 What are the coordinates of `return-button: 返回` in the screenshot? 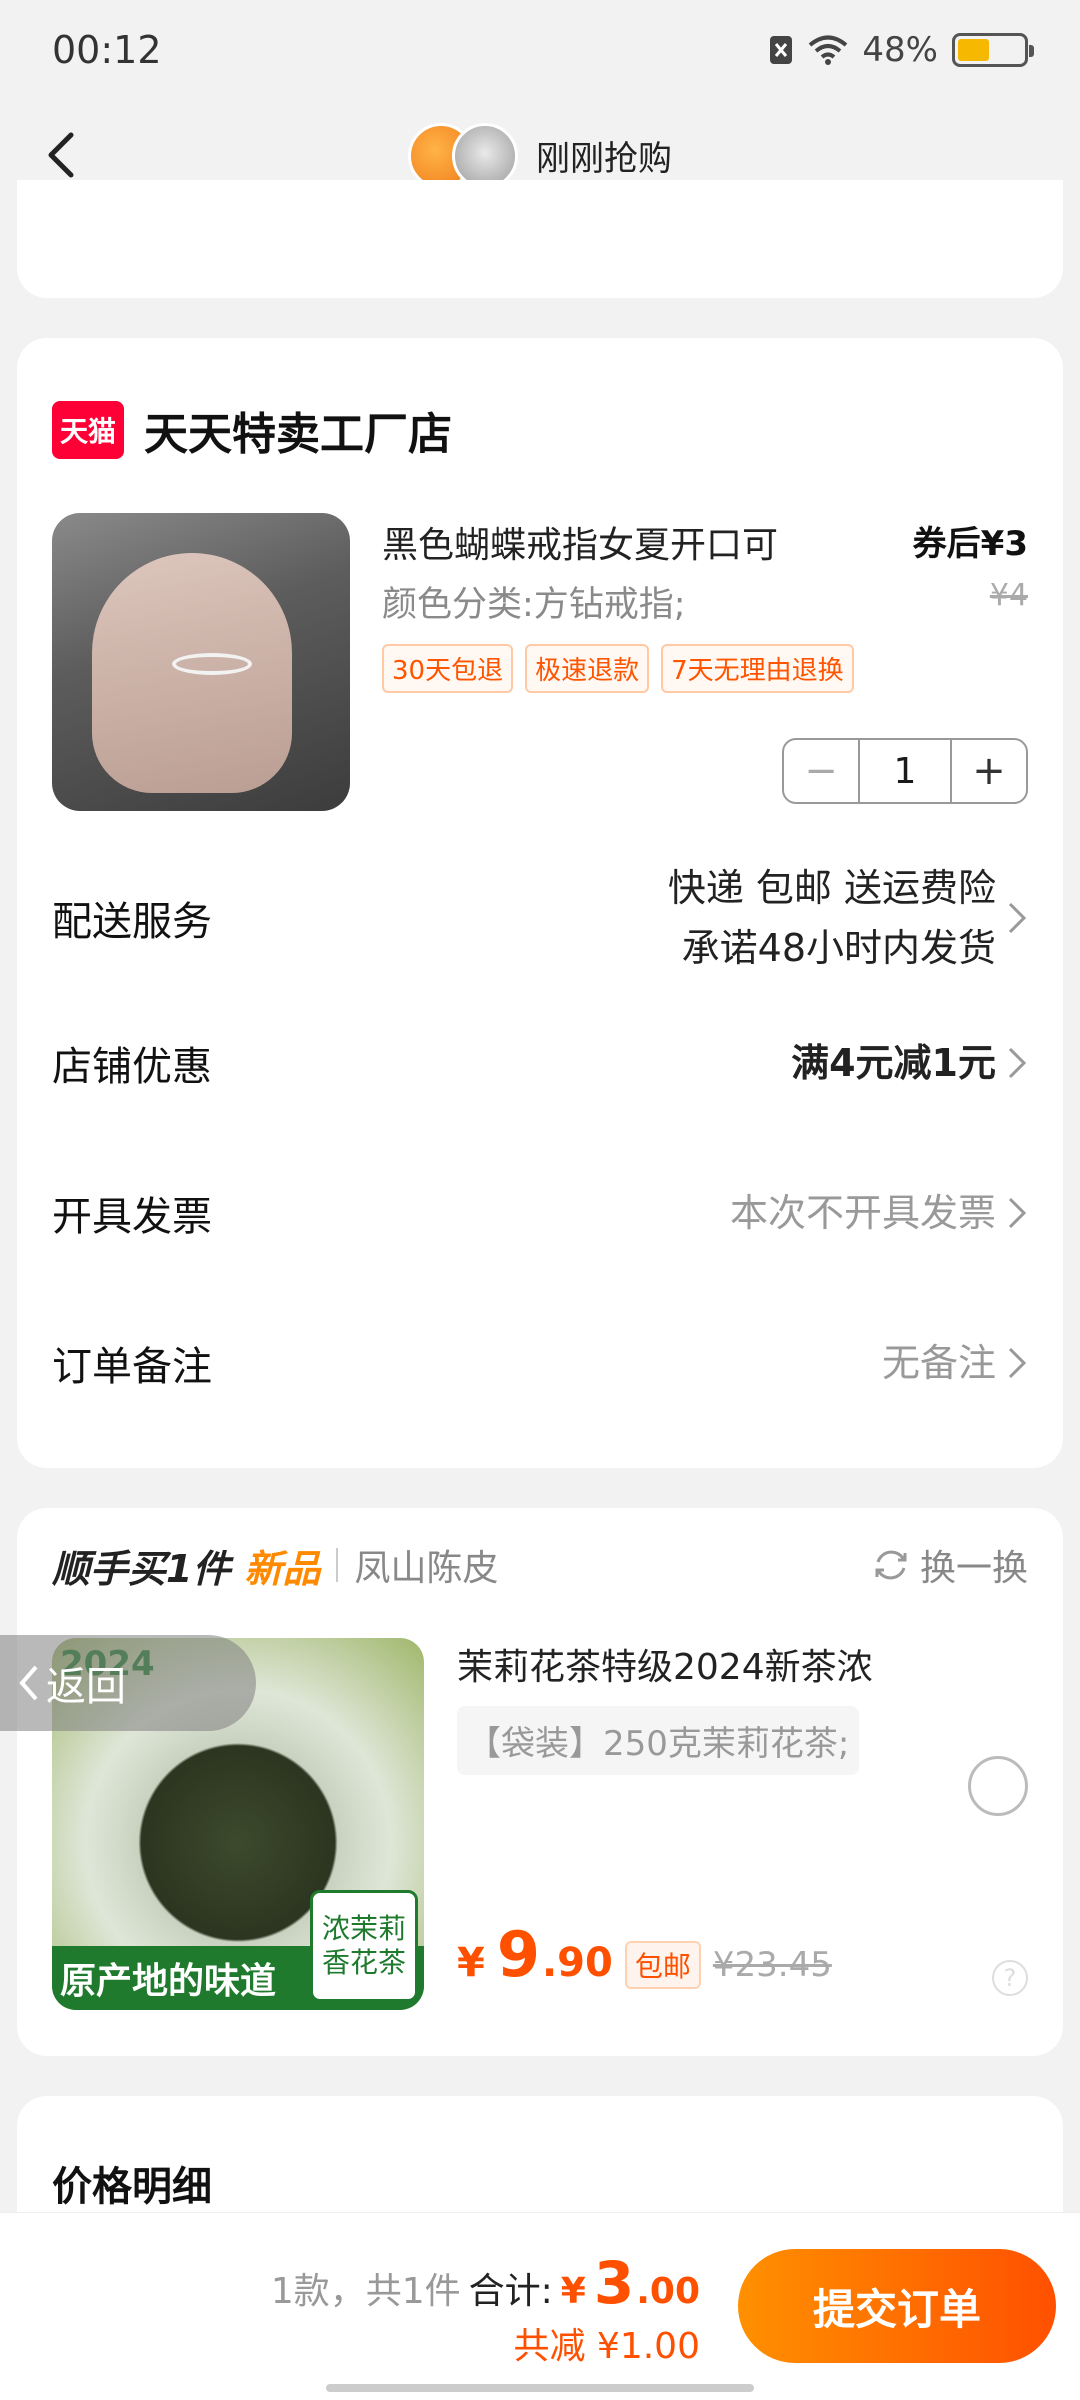 It's located at (128, 1683).